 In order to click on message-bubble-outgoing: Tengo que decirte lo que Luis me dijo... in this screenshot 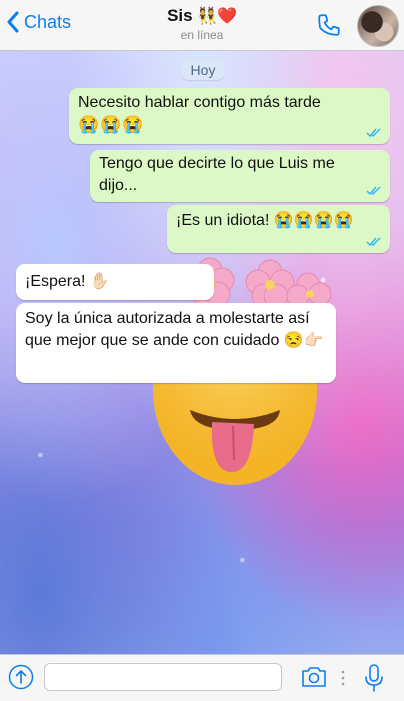, I will do `click(240, 176)`.